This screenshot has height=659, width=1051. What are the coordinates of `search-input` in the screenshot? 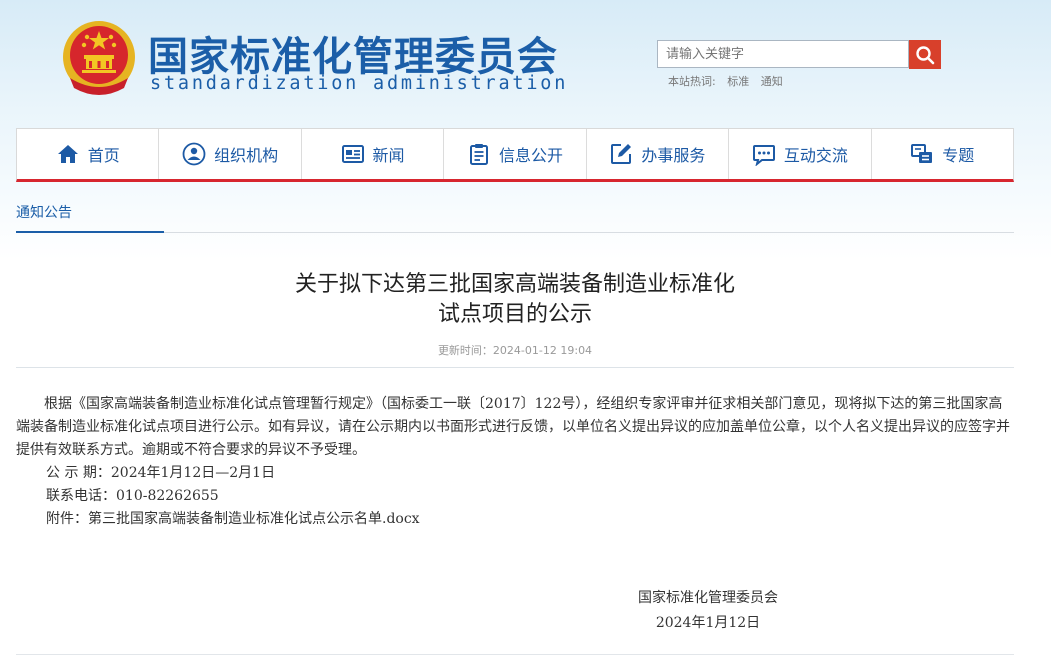 It's located at (783, 54).